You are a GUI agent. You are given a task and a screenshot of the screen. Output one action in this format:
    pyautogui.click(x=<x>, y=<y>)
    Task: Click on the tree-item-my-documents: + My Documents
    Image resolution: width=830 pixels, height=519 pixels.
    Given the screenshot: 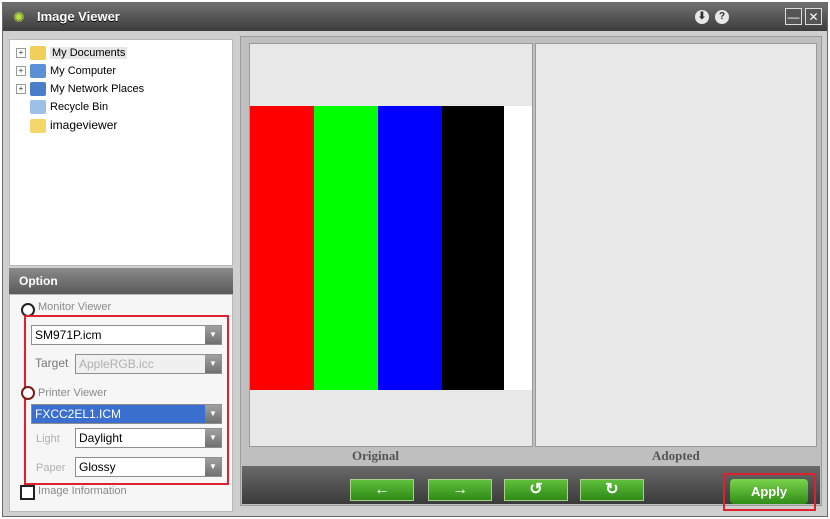 What is the action you would take?
    pyautogui.click(x=72, y=53)
    